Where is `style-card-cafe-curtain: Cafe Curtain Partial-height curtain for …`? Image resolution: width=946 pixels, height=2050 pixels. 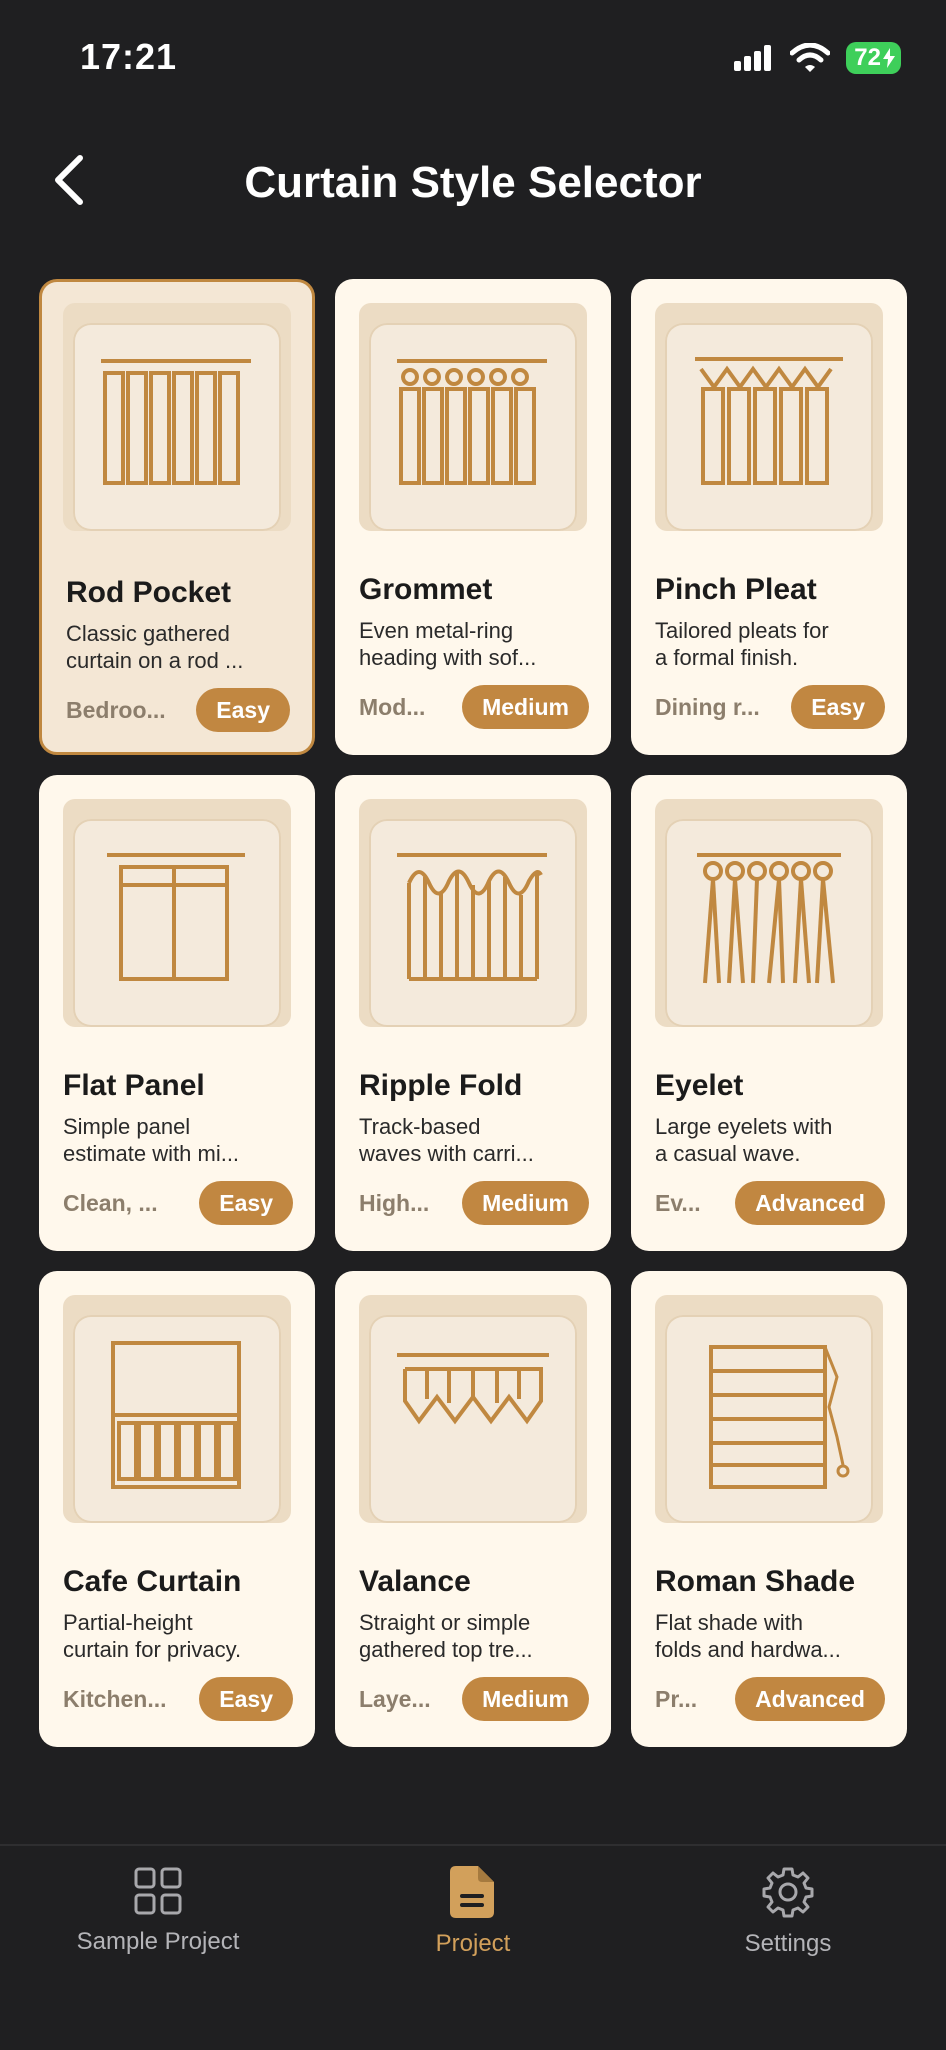 style-card-cafe-curtain: Cafe Curtain Partial-height curtain for … is located at coordinates (177, 1509).